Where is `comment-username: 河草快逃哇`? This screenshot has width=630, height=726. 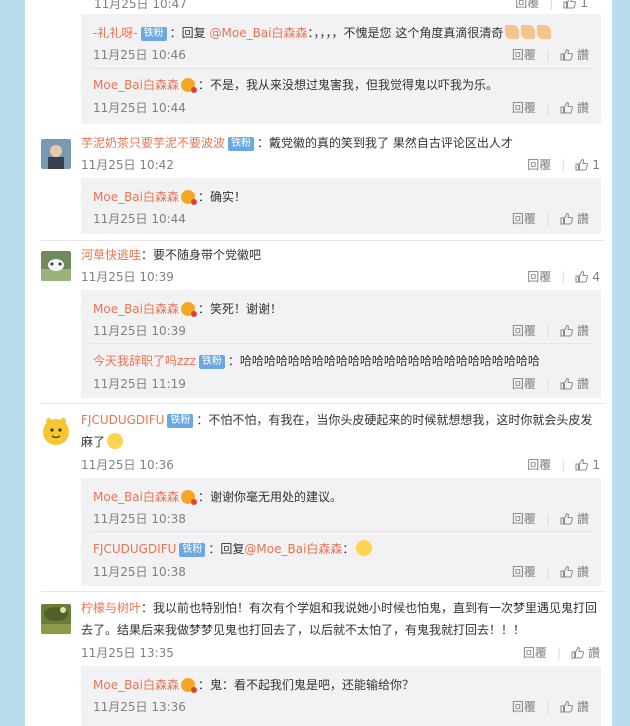 comment-username: 河草快逃哇 is located at coordinates (111, 255).